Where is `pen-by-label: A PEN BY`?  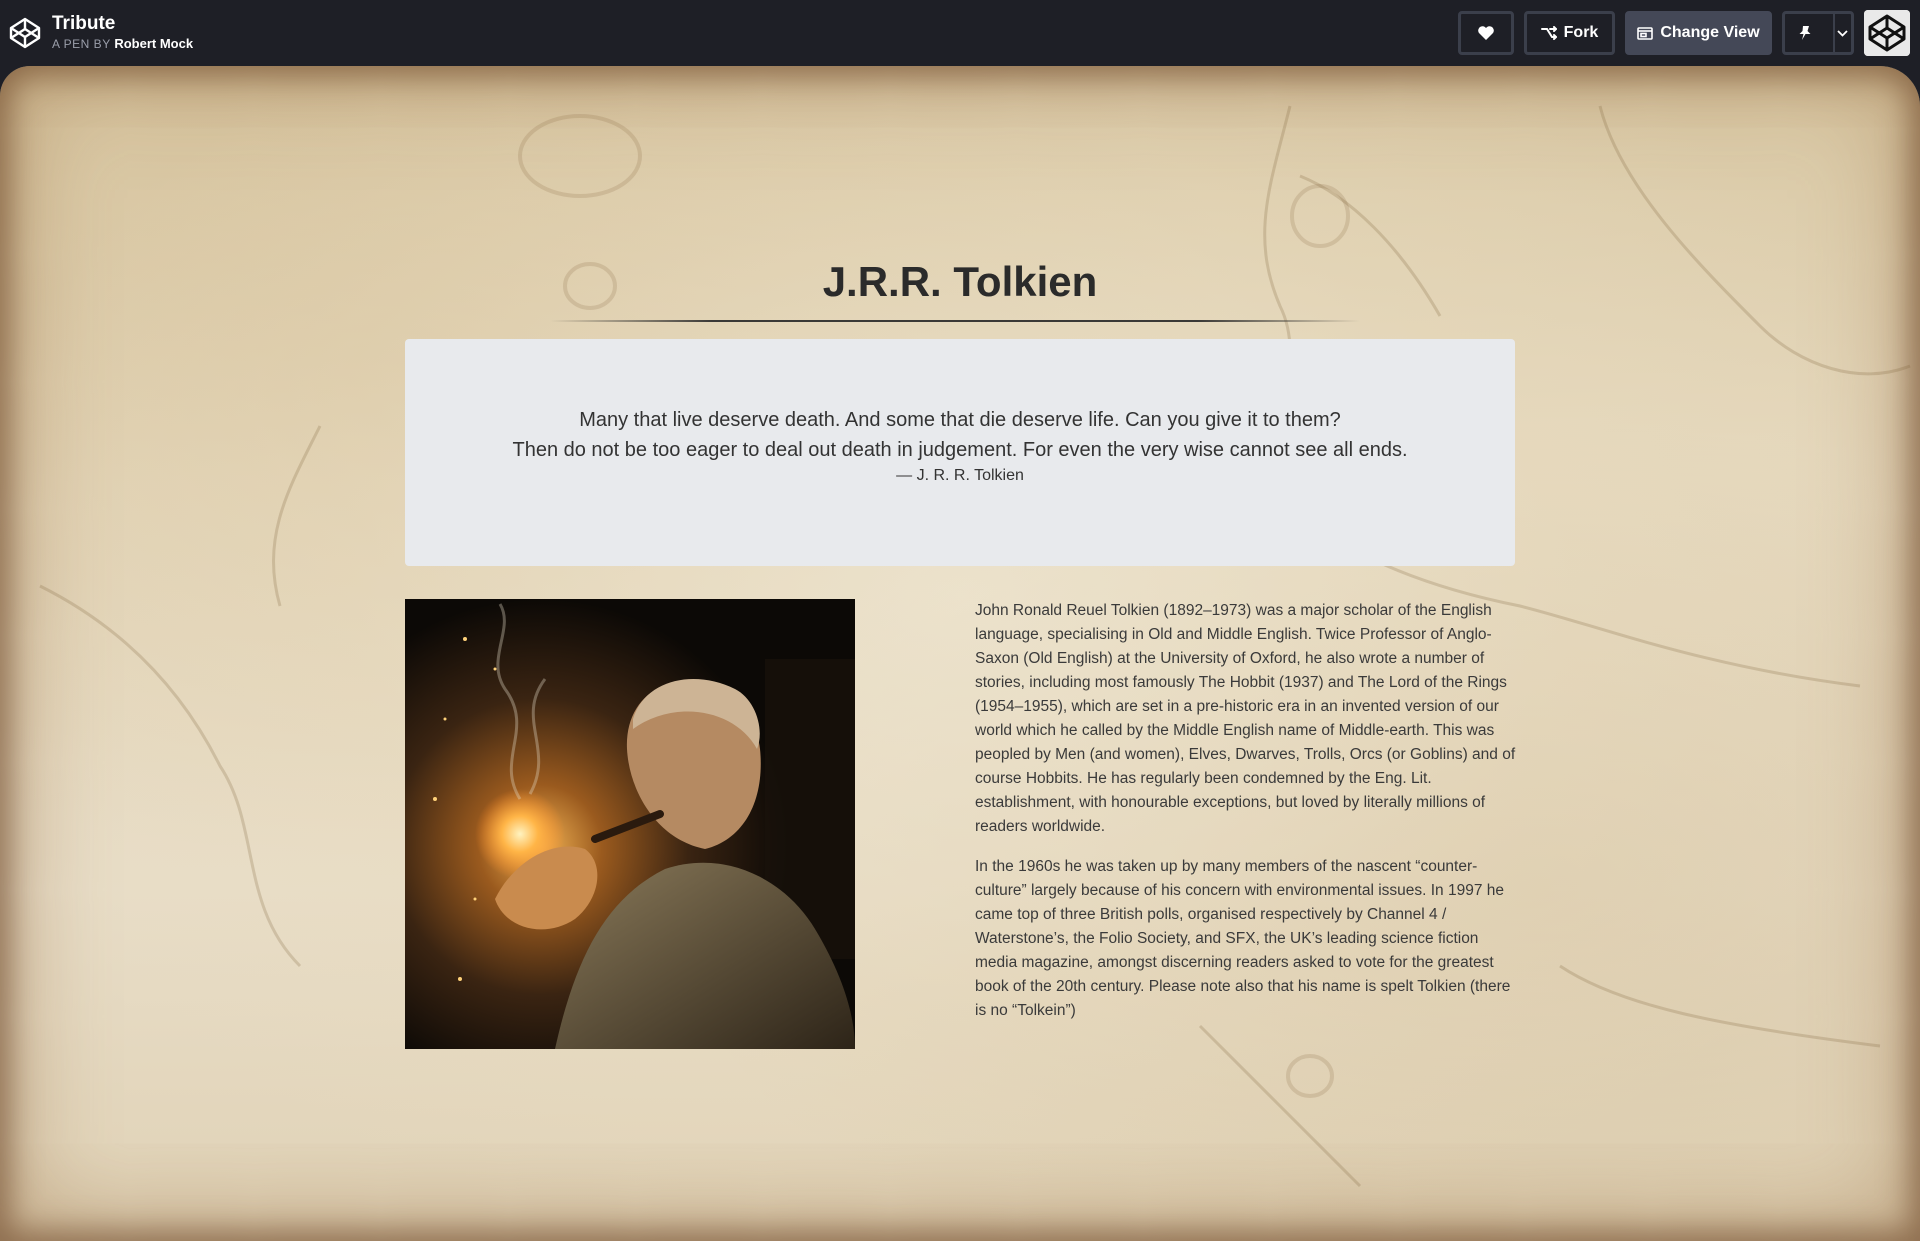 pen-by-label: A PEN BY is located at coordinates (81, 44).